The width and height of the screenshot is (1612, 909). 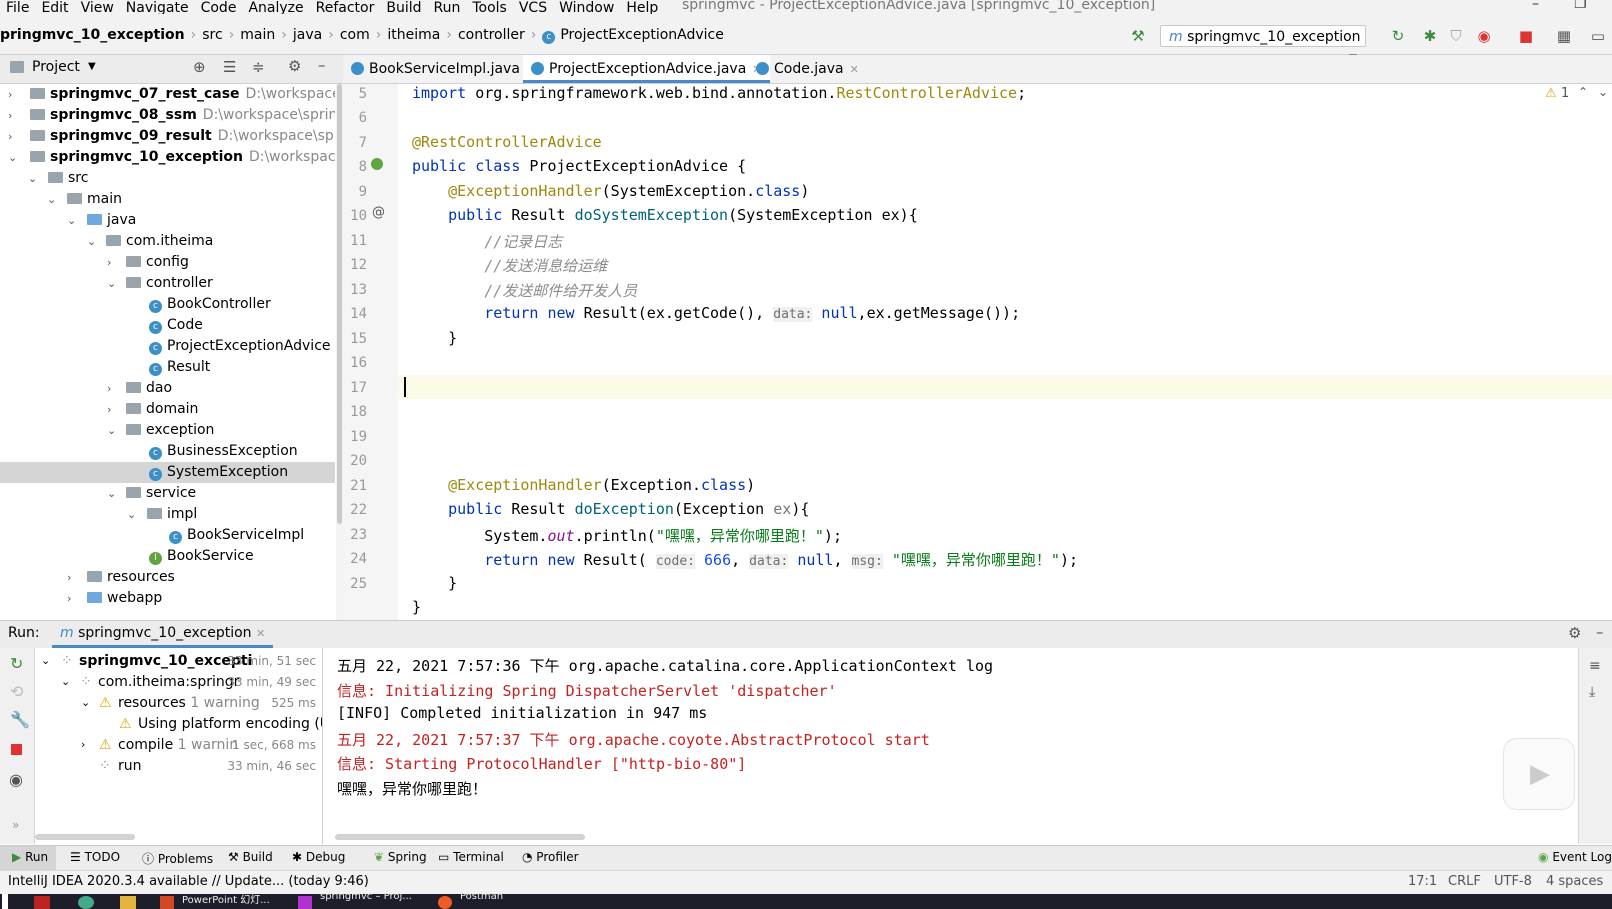 What do you see at coordinates (86, 902) in the screenshot?
I see `browser-icon` at bounding box center [86, 902].